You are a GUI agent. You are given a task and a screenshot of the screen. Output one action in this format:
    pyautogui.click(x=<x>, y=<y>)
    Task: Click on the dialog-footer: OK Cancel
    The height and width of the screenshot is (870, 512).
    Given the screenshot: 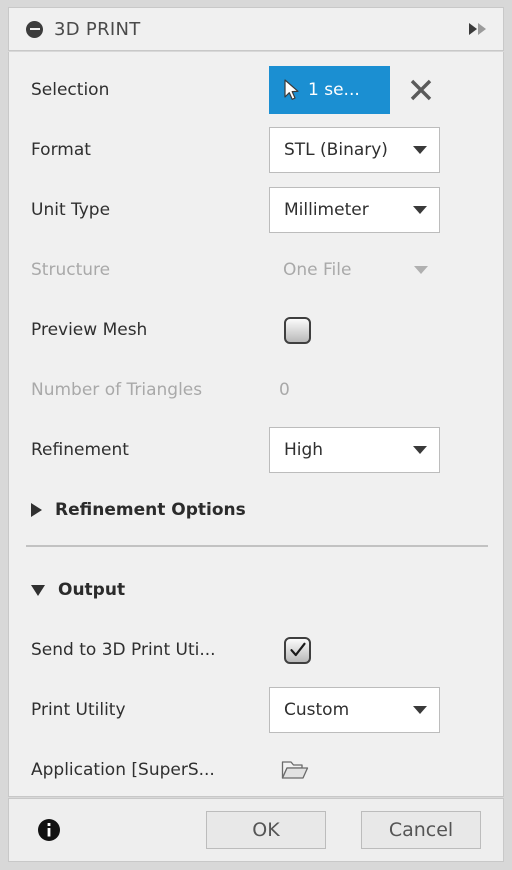 What is the action you would take?
    pyautogui.click(x=256, y=830)
    